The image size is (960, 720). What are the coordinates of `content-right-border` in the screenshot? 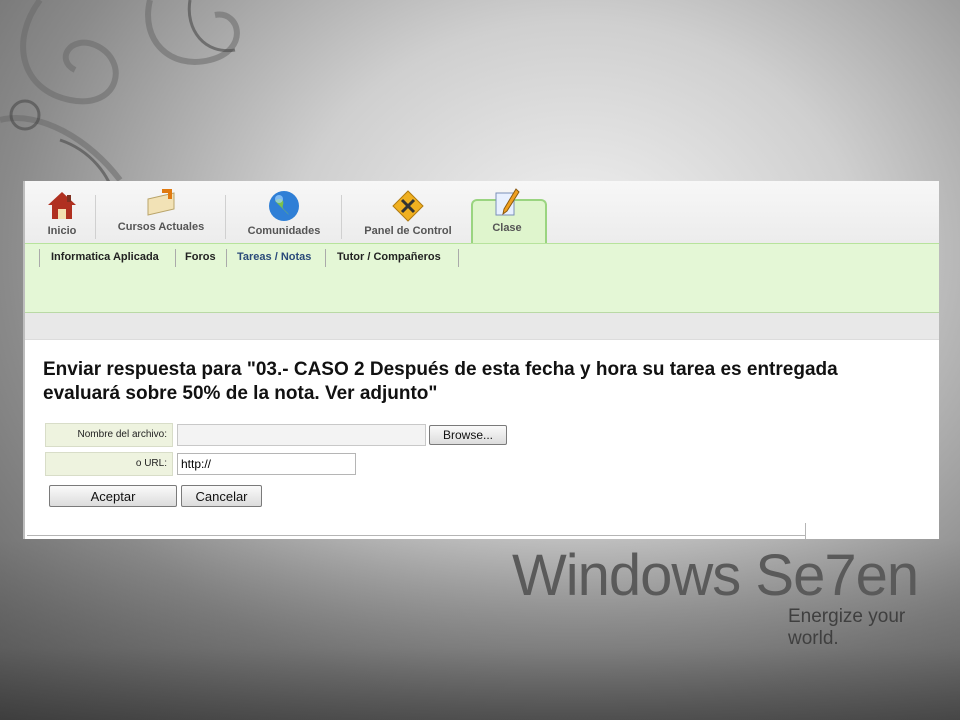 It's located at (805, 531).